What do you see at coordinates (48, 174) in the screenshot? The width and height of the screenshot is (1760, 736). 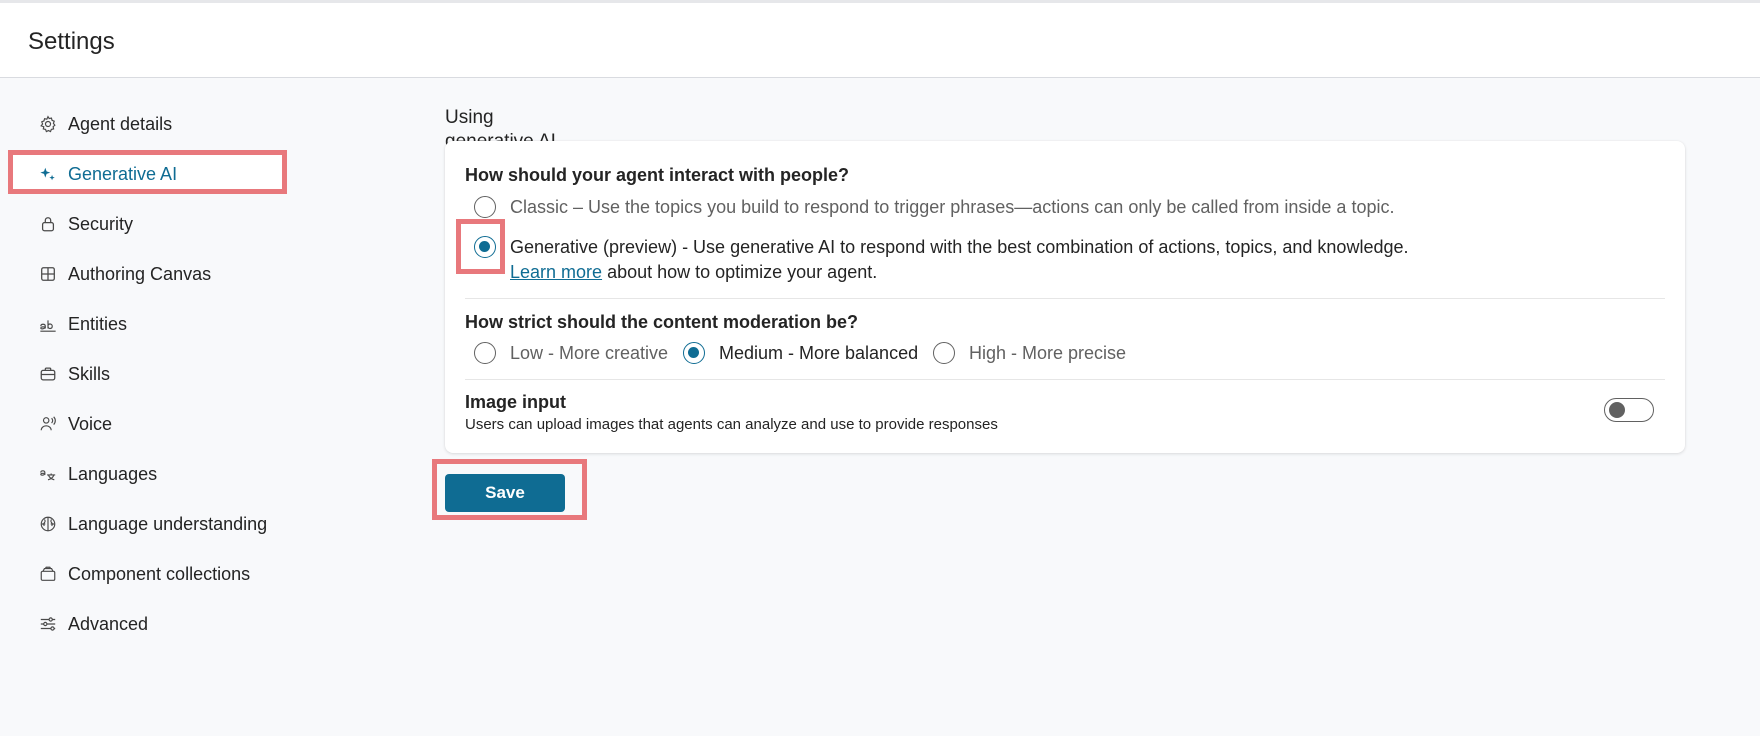 I see `sparkle-icon` at bounding box center [48, 174].